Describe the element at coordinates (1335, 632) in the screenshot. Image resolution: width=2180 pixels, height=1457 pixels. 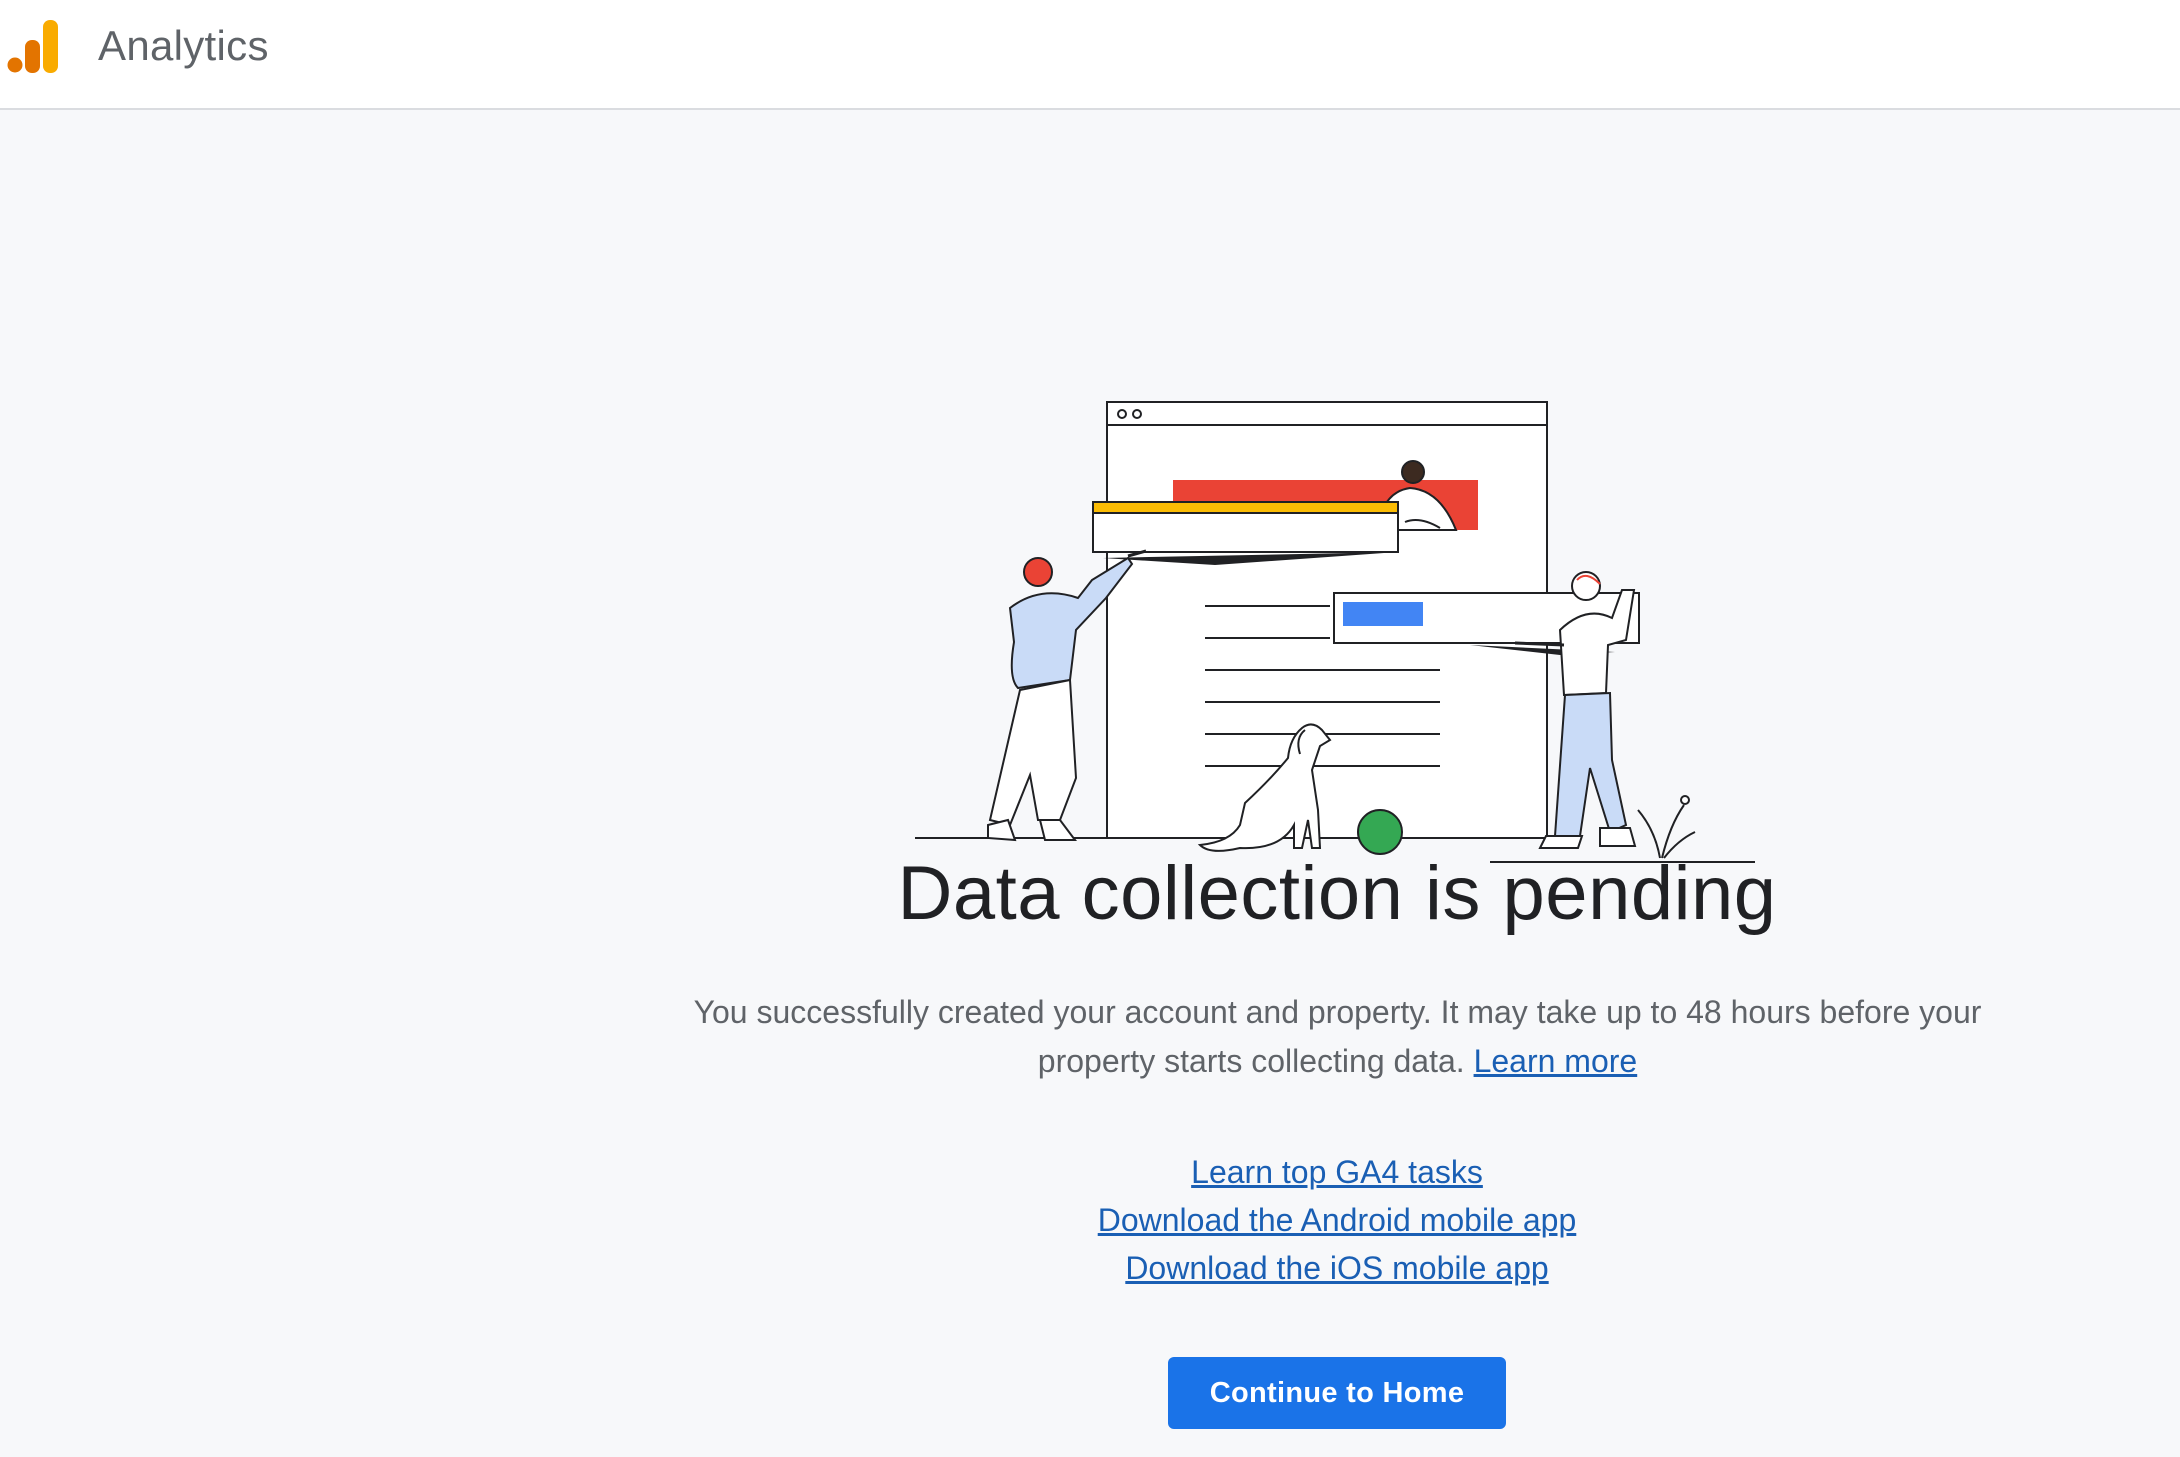
I see `pending-data-illustration` at that location.